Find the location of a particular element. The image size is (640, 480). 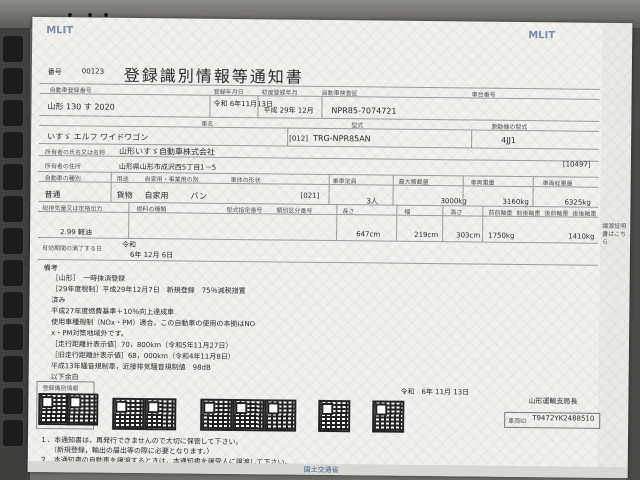

license-plate: 山形 130 す 2020 is located at coordinates (81, 107).